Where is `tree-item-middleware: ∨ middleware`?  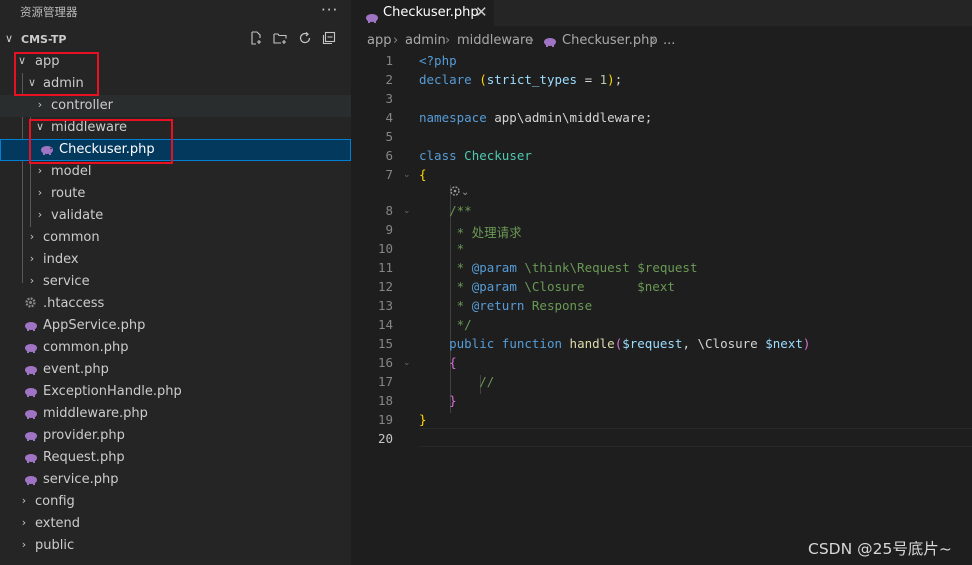 tree-item-middleware: ∨ middleware is located at coordinates (175, 128).